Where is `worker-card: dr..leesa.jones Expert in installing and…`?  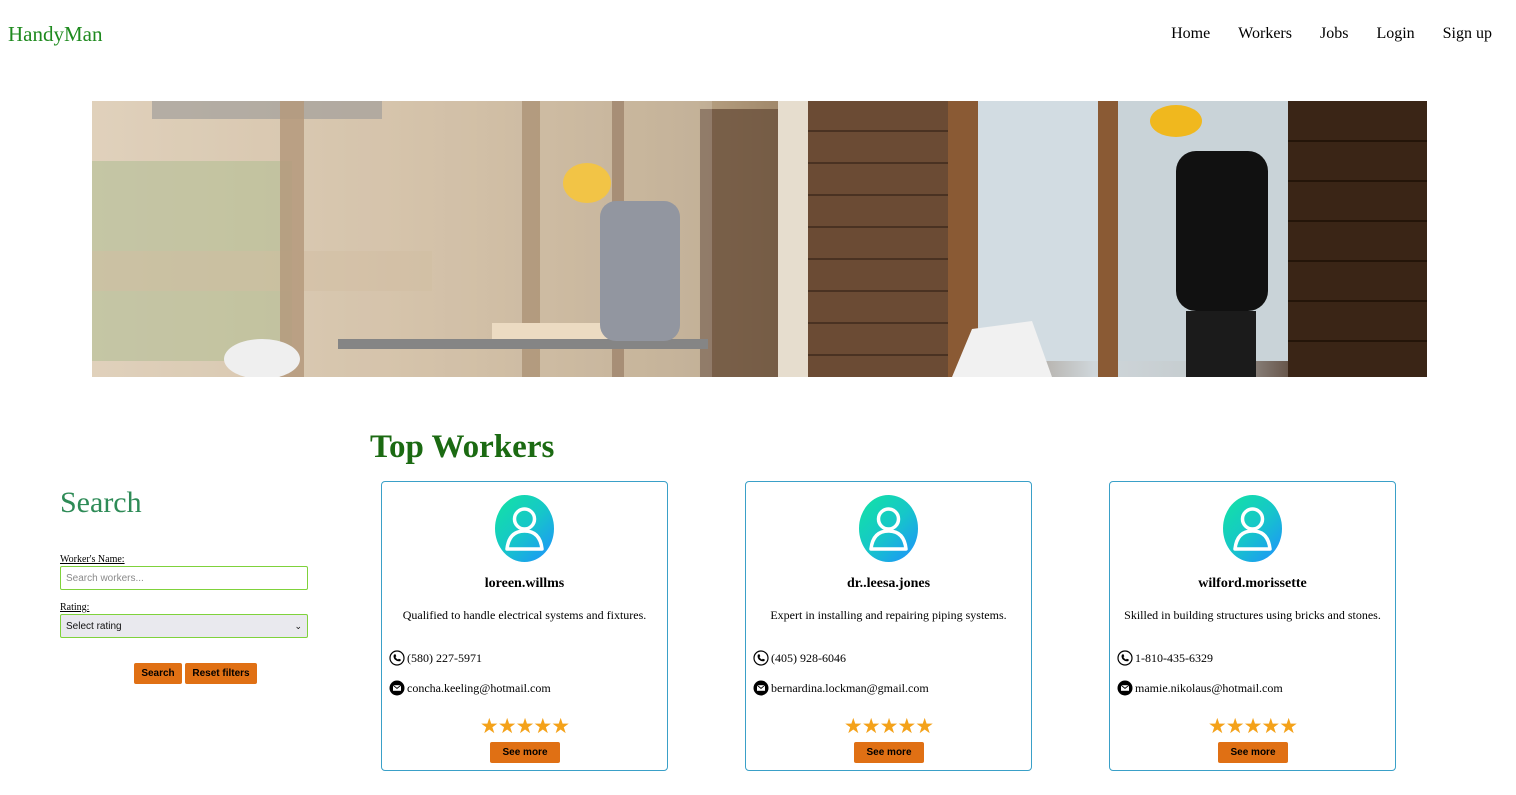 worker-card: dr..leesa.jones Expert in installing and… is located at coordinates (888, 626).